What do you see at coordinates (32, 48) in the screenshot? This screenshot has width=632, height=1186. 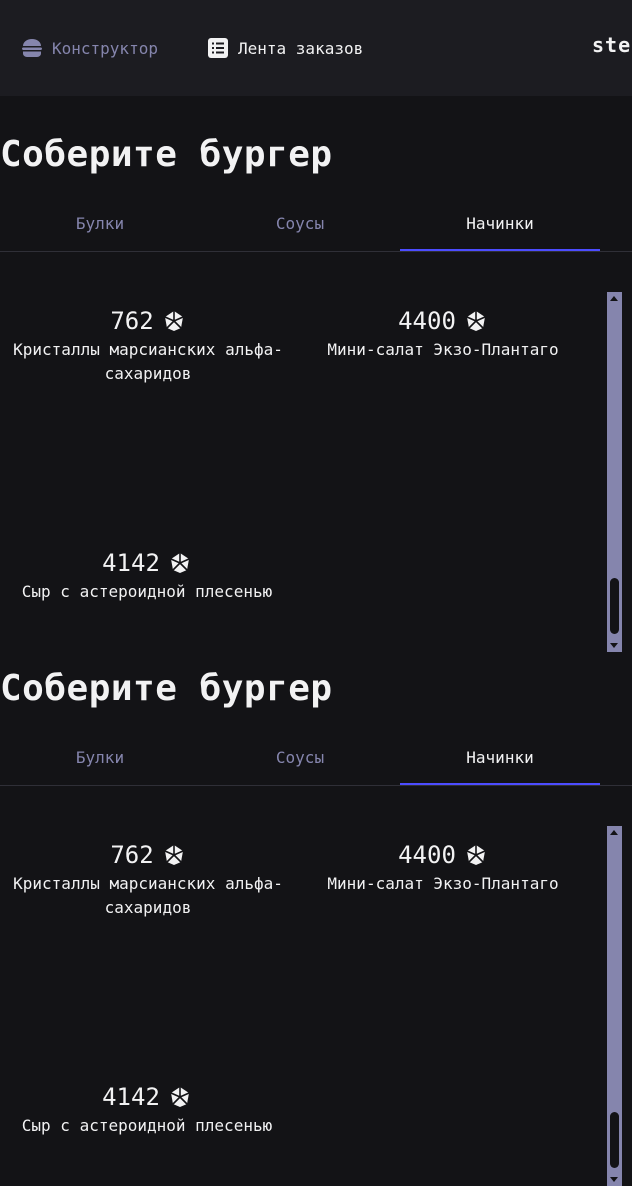 I see `burger-icon` at bounding box center [32, 48].